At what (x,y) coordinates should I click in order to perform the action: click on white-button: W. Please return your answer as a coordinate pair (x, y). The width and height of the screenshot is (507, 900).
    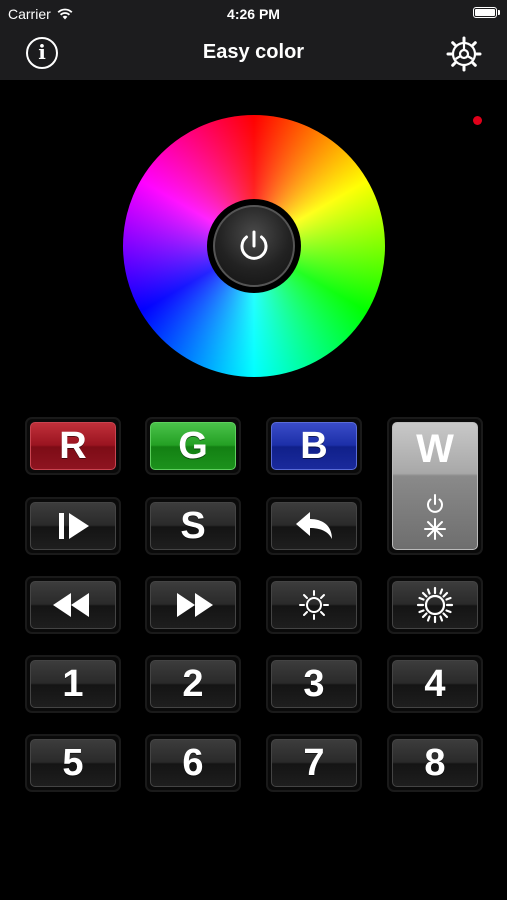
    Looking at the image, I should click on (435, 486).